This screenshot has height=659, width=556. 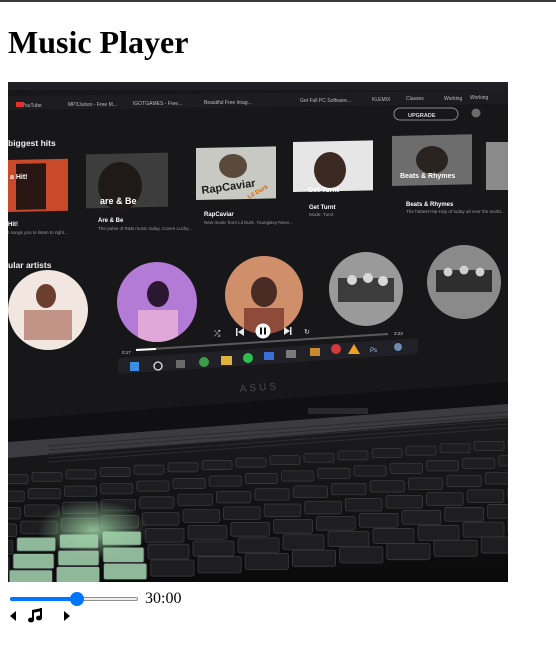 What do you see at coordinates (118, 201) in the screenshot?
I see `playlist-art-text: are & Be` at bounding box center [118, 201].